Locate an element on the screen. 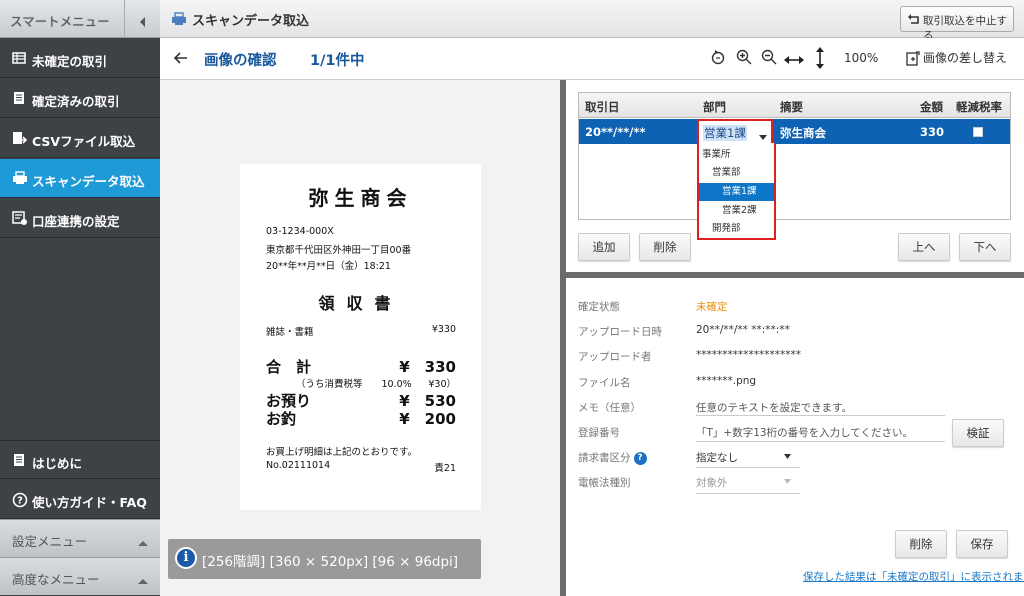 The height and width of the screenshot is (596, 1024). fit-height-icon is located at coordinates (820, 60).